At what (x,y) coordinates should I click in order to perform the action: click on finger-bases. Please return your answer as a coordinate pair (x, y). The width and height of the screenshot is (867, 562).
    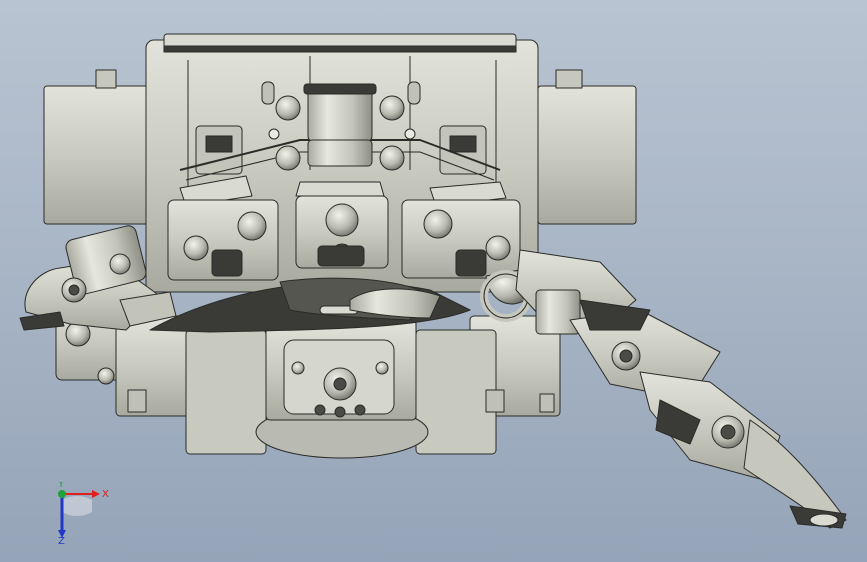
    Looking at the image, I should click on (344, 228).